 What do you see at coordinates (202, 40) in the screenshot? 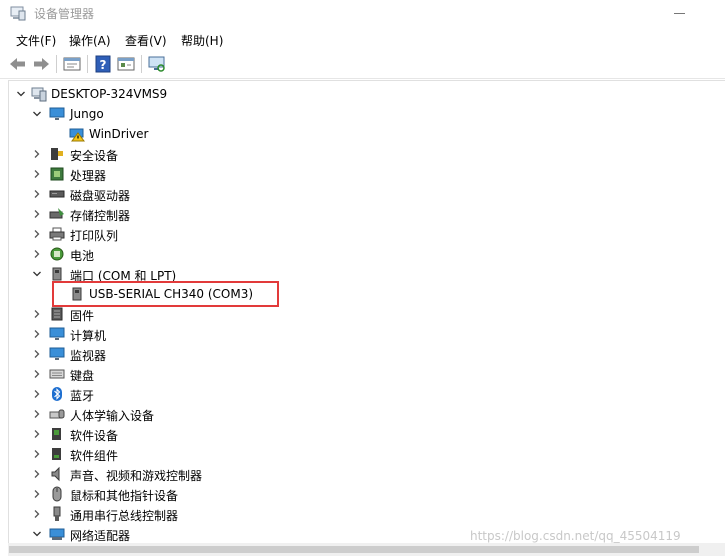
I see `menu-help: 帮助(H)` at bounding box center [202, 40].